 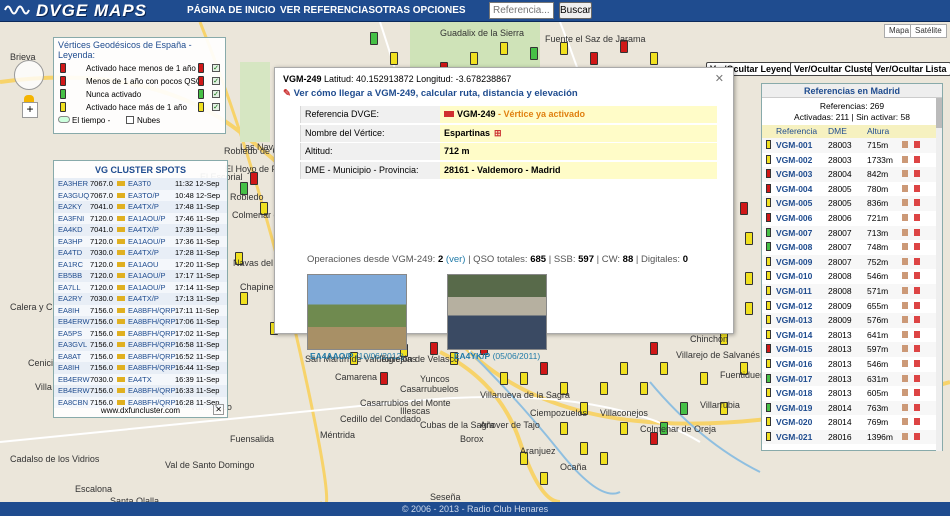 What do you see at coordinates (852, 379) in the screenshot?
I see `ref-row: VGM-017 28013 631m` at bounding box center [852, 379].